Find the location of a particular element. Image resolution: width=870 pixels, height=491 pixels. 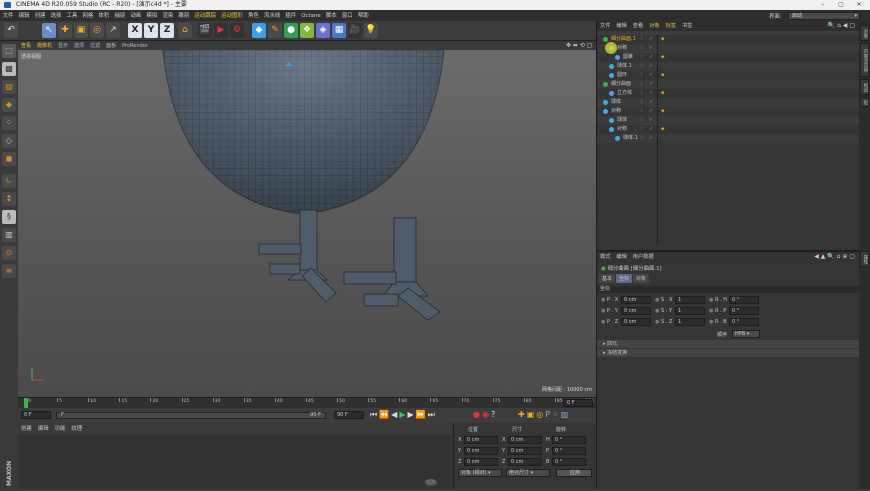

goto-start-icon: ⏮ is located at coordinates (374, 414).